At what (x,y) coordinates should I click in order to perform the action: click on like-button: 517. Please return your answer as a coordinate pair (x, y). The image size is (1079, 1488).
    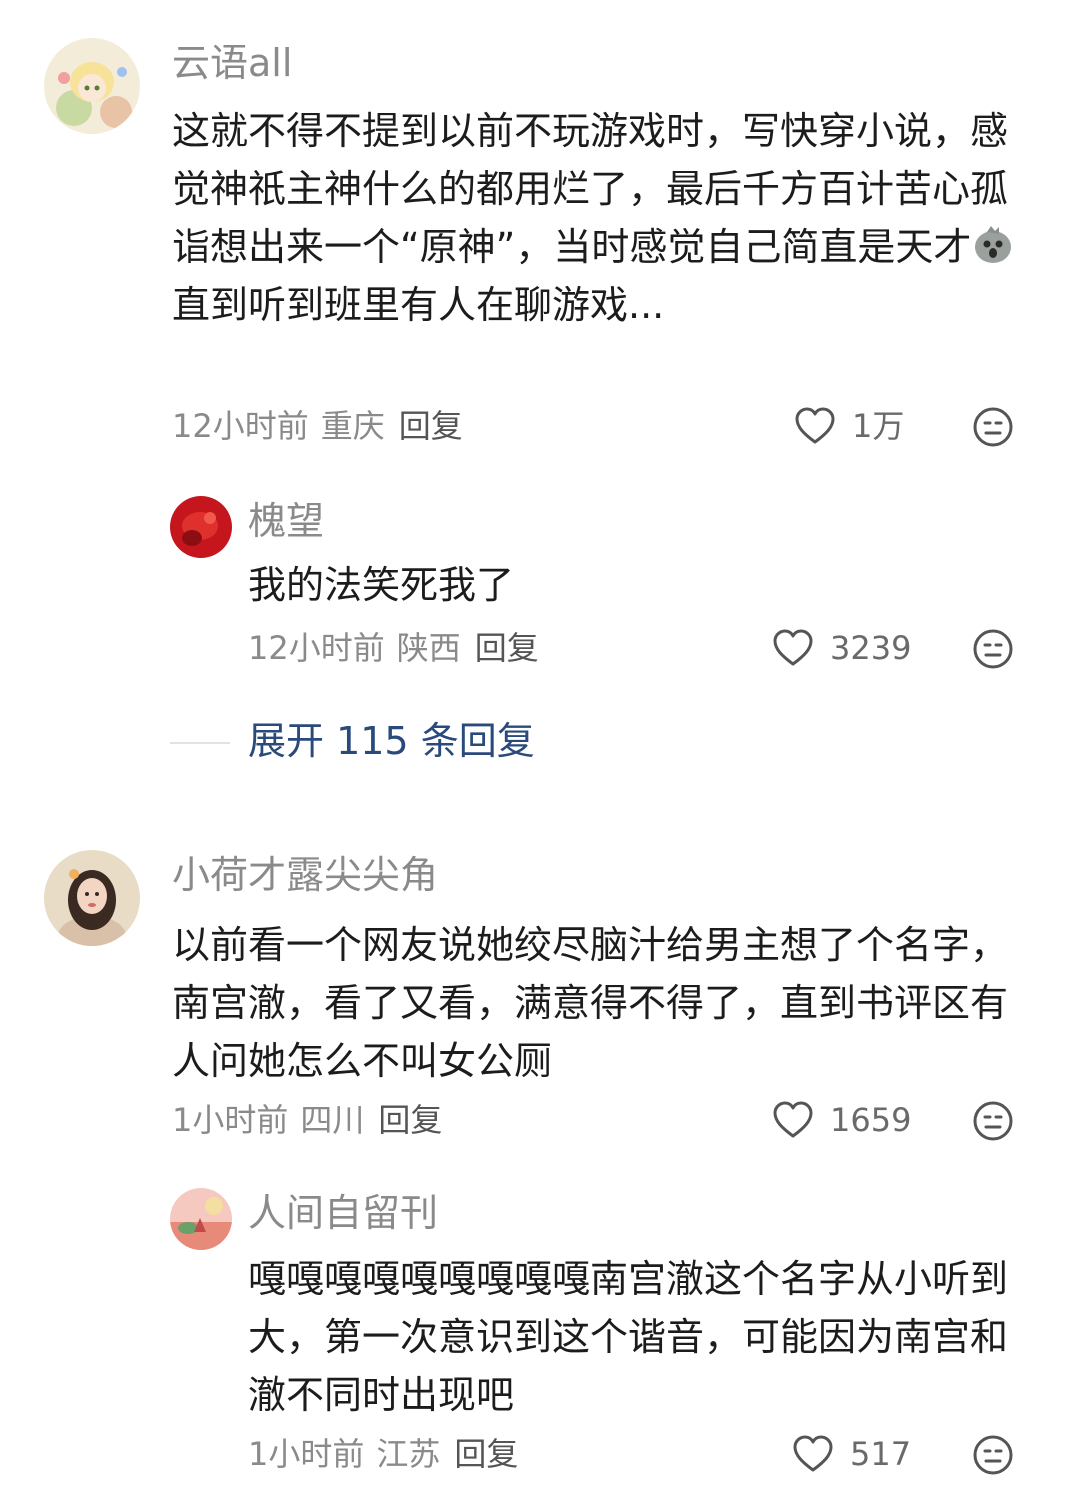
    Looking at the image, I should click on (851, 1454).